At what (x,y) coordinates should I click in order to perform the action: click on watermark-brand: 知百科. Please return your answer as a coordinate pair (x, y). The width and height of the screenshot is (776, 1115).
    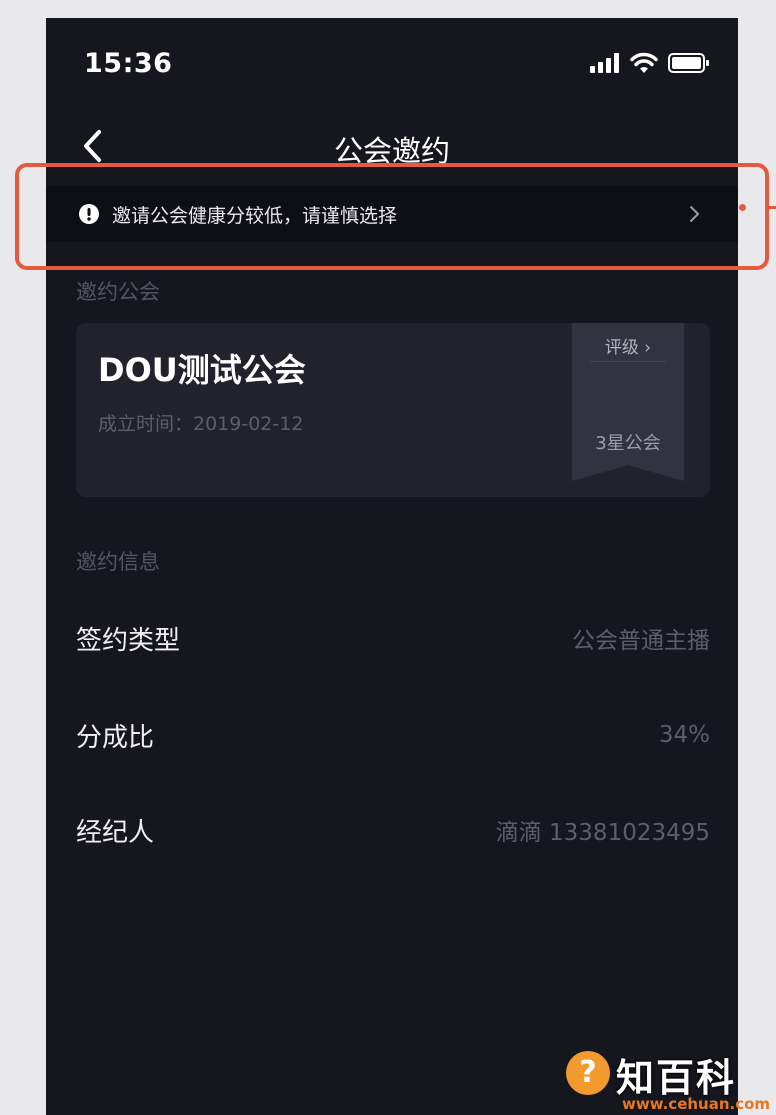
    Looking at the image, I should click on (676, 1078).